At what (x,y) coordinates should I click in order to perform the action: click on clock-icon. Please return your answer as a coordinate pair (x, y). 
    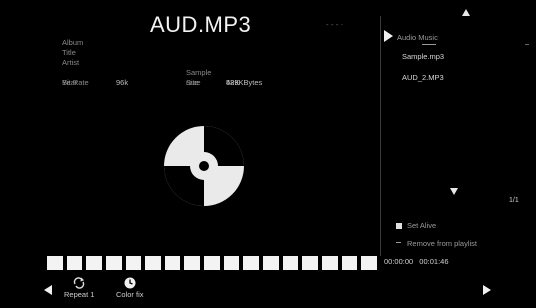
    Looking at the image, I should click on (130, 283).